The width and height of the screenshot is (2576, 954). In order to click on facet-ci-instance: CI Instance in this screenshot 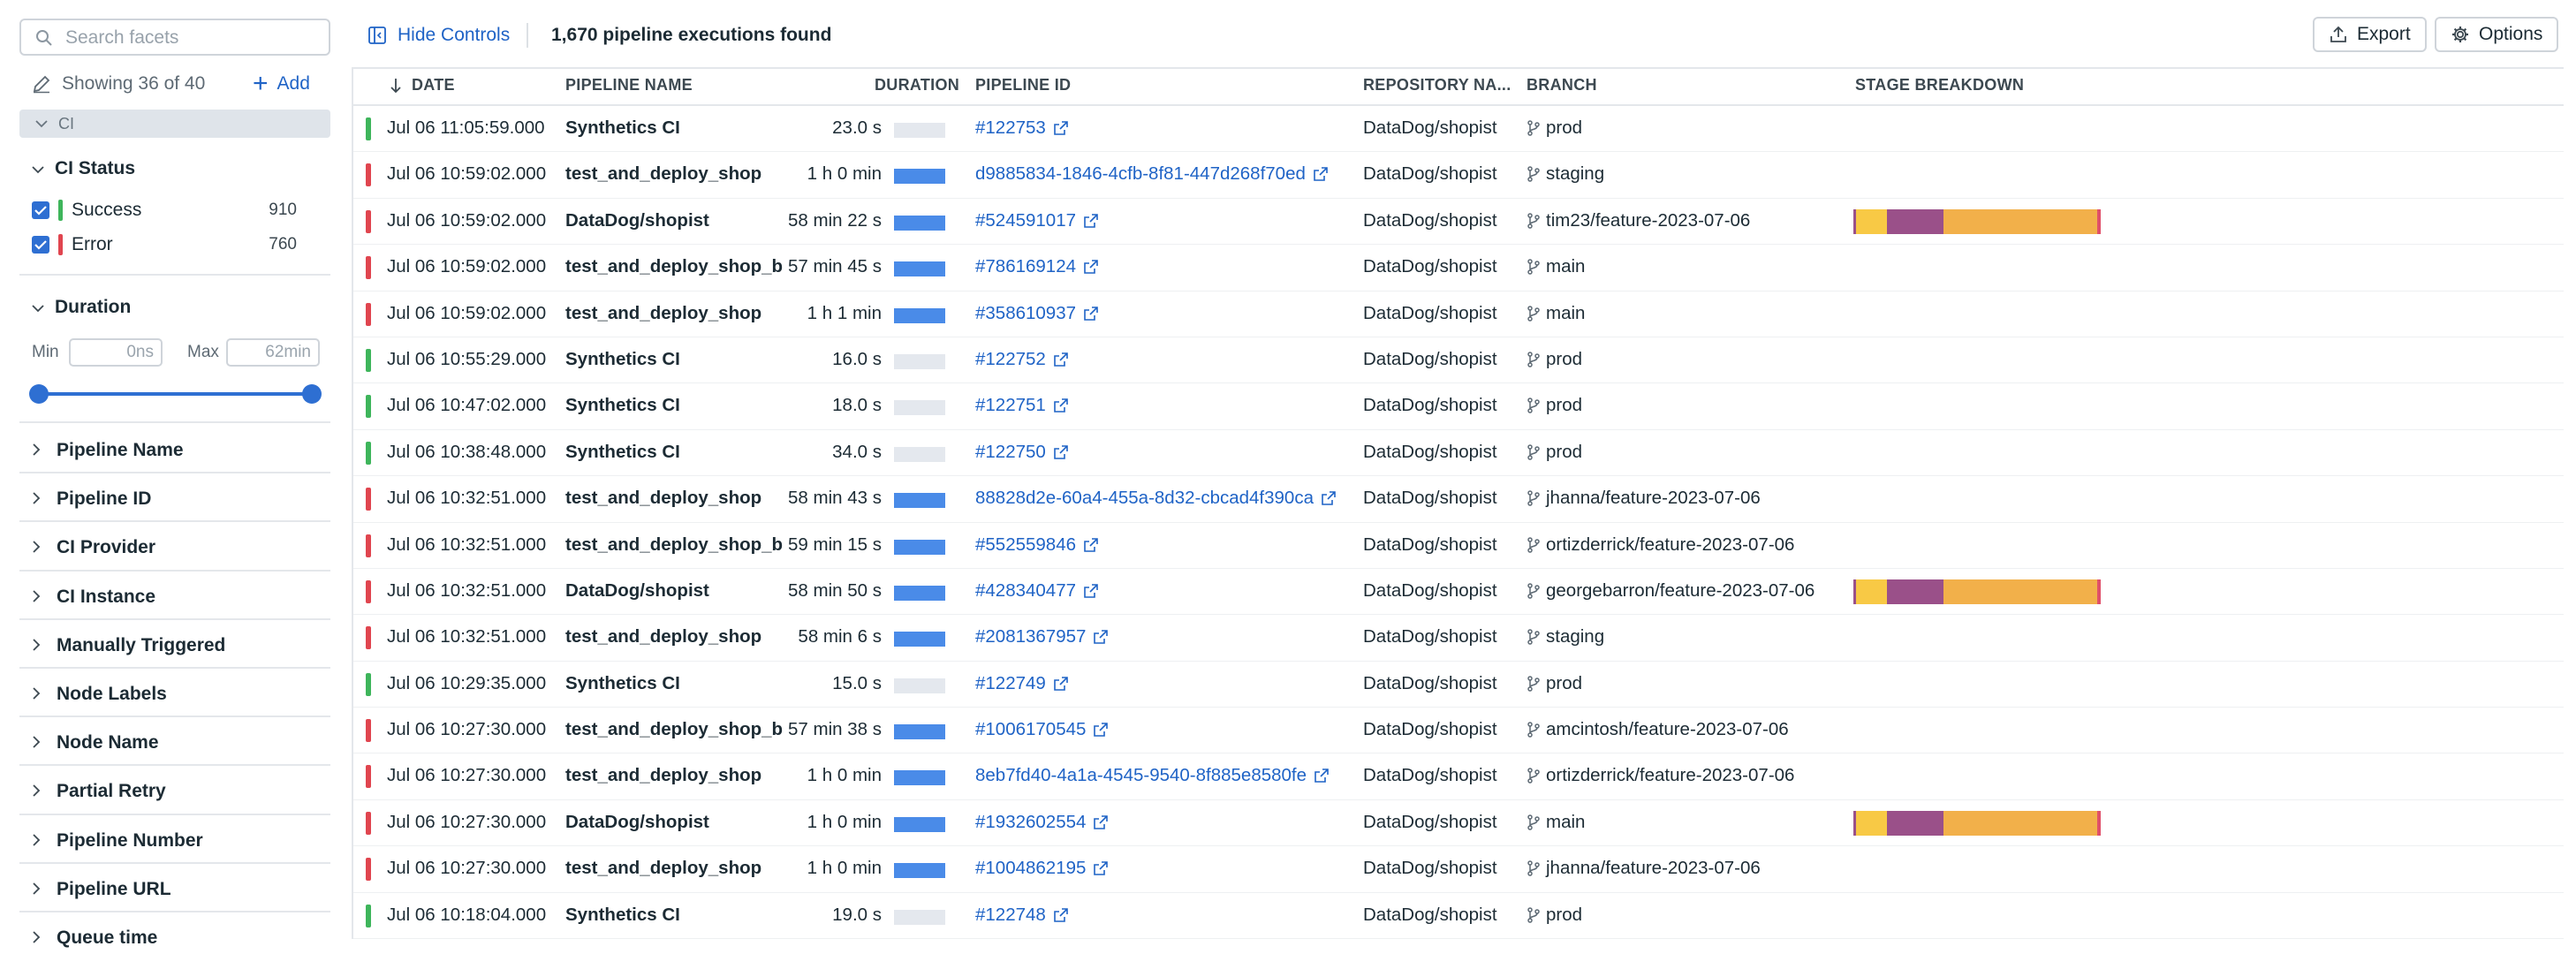, I will do `click(94, 597)`.